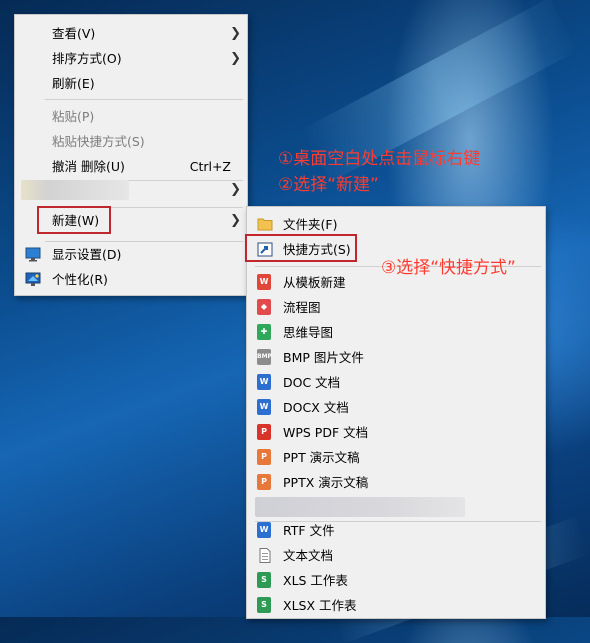 The width and height of the screenshot is (590, 643). What do you see at coordinates (265, 555) in the screenshot?
I see `text-file-icon` at bounding box center [265, 555].